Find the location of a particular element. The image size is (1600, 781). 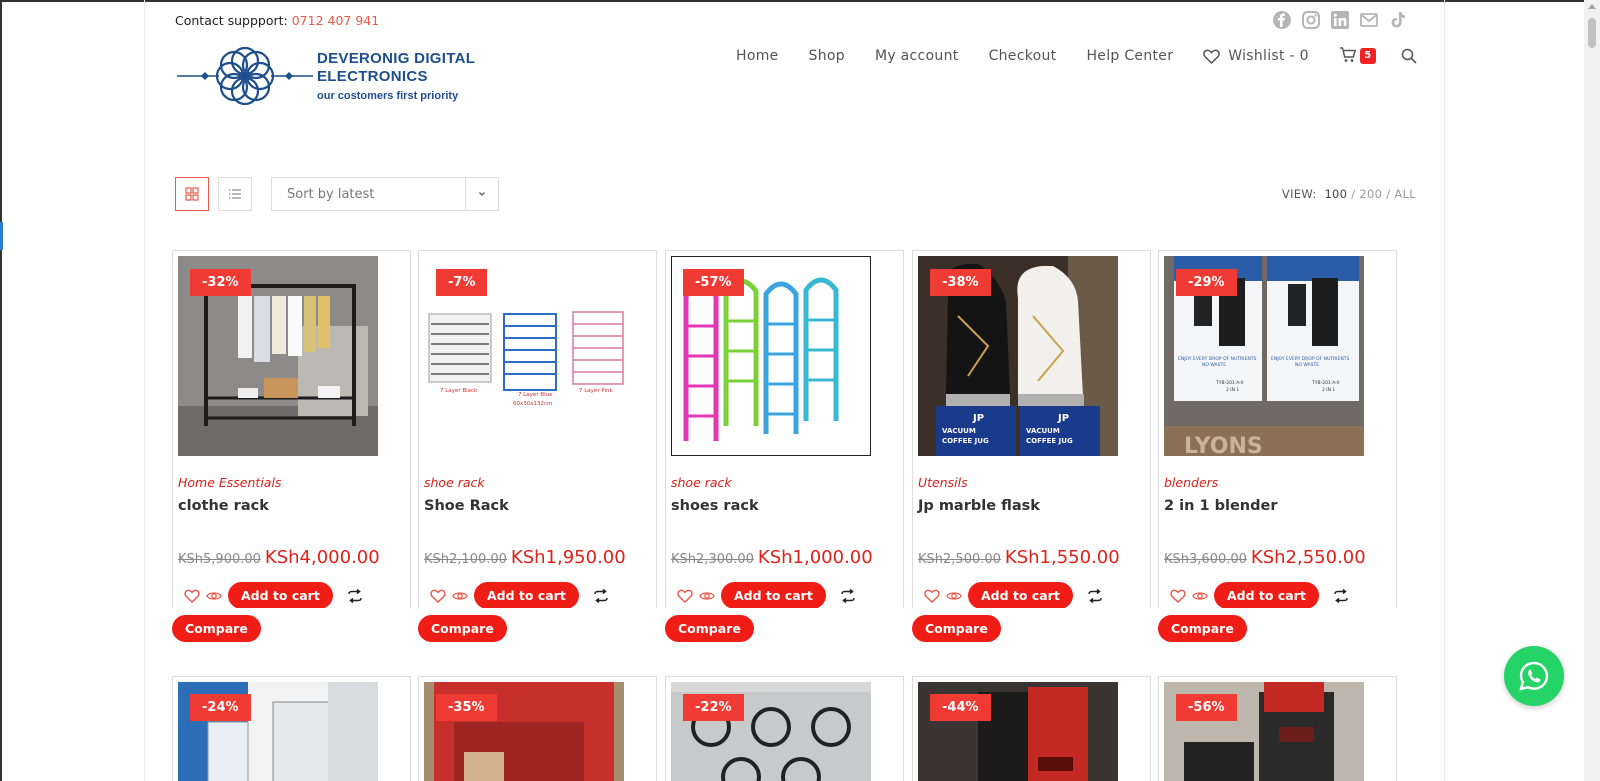

list-icon is located at coordinates (235, 194).